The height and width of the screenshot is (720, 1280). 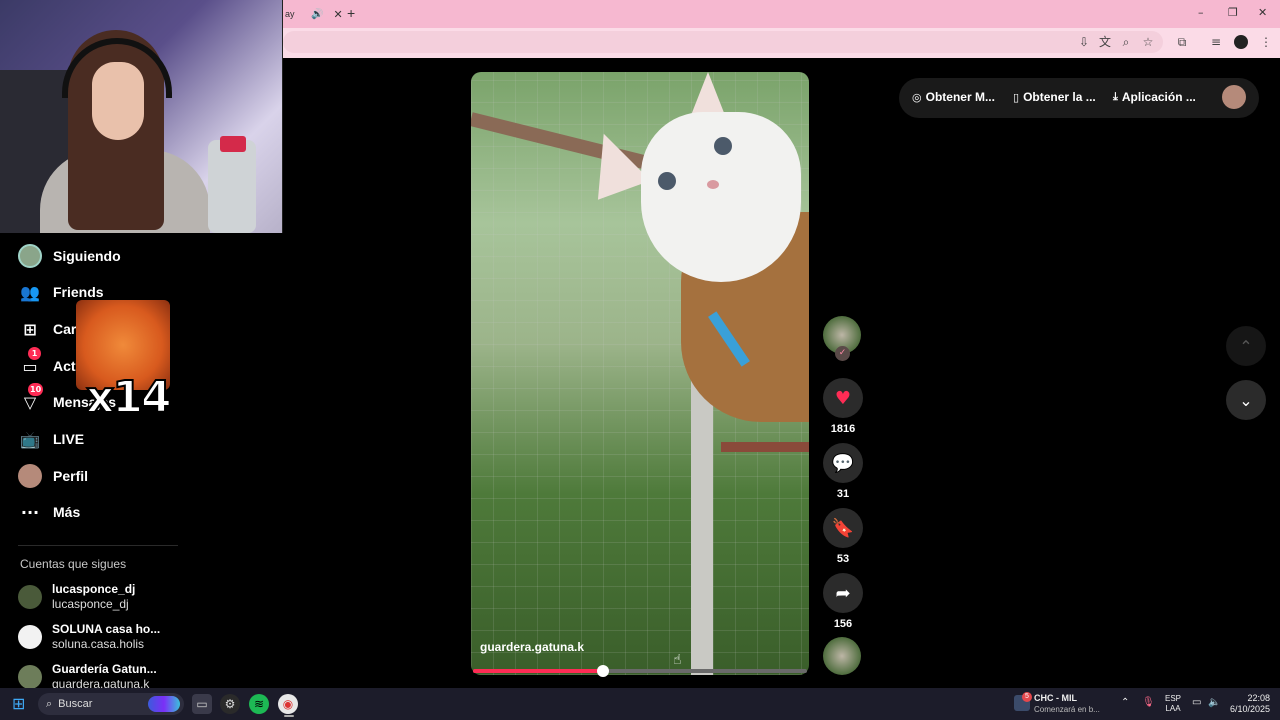 I want to click on like-count: 1816, so click(x=843, y=429).